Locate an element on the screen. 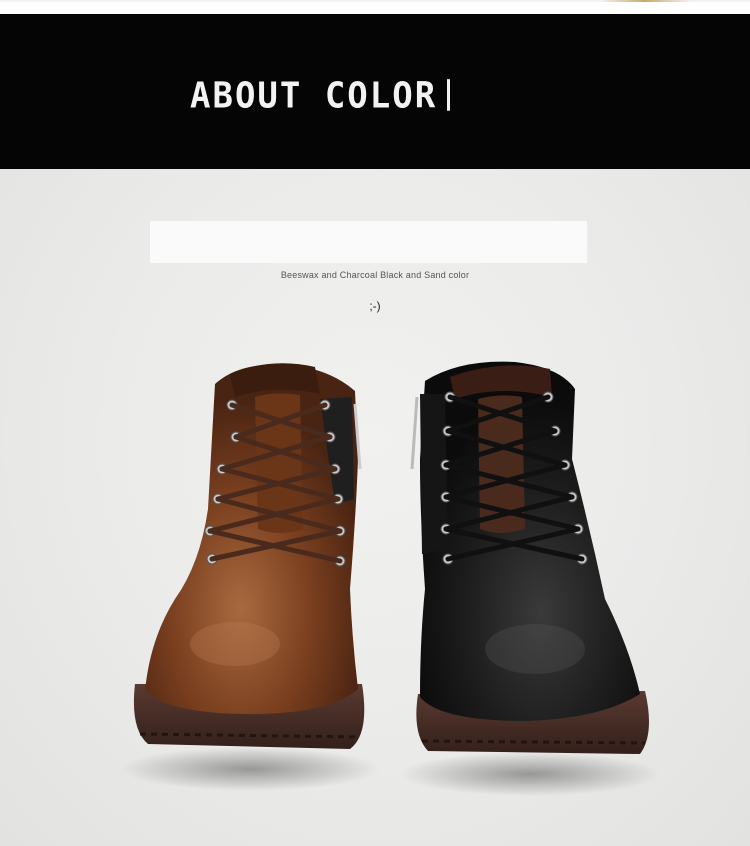  banner-title-text: ABOUT COLOR is located at coordinates (314, 96).